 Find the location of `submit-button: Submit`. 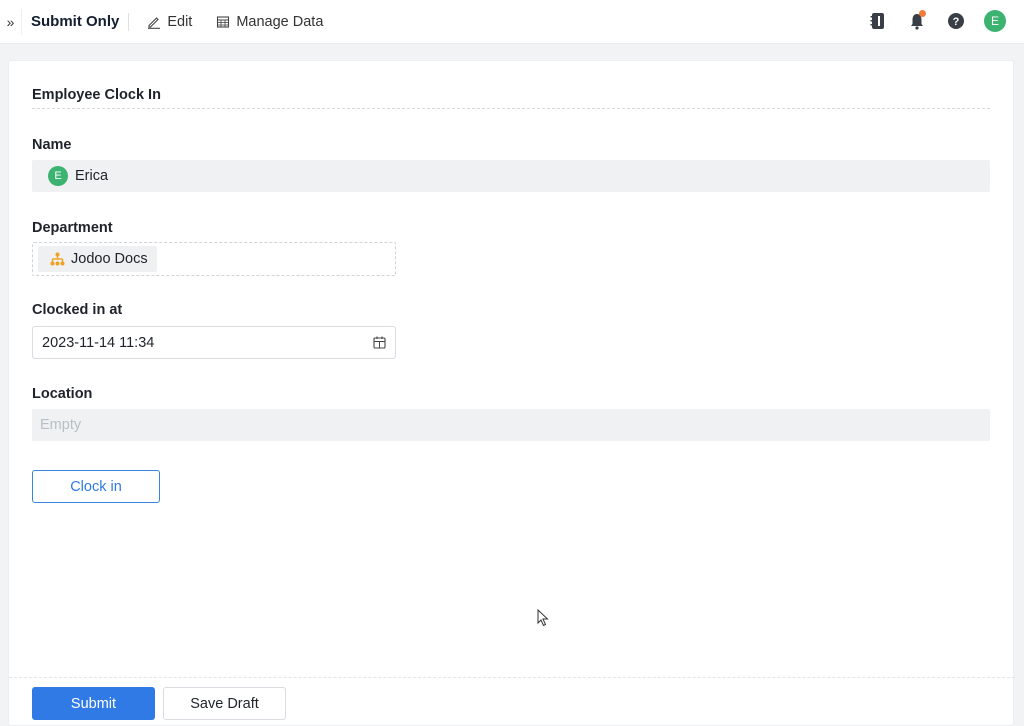

submit-button: Submit is located at coordinates (93, 703).